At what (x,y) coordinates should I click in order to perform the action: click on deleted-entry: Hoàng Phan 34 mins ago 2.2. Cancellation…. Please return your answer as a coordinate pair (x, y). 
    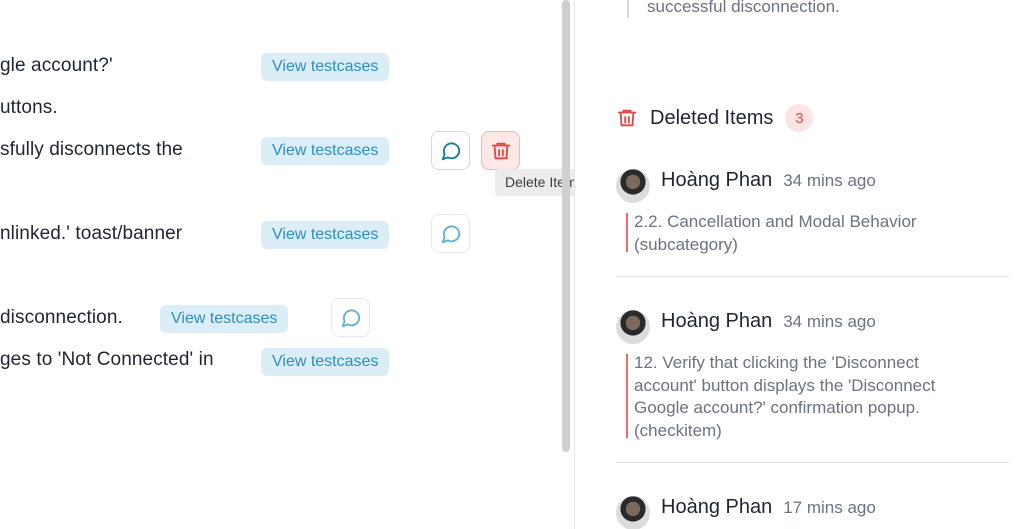
    Looking at the image, I should click on (812, 212).